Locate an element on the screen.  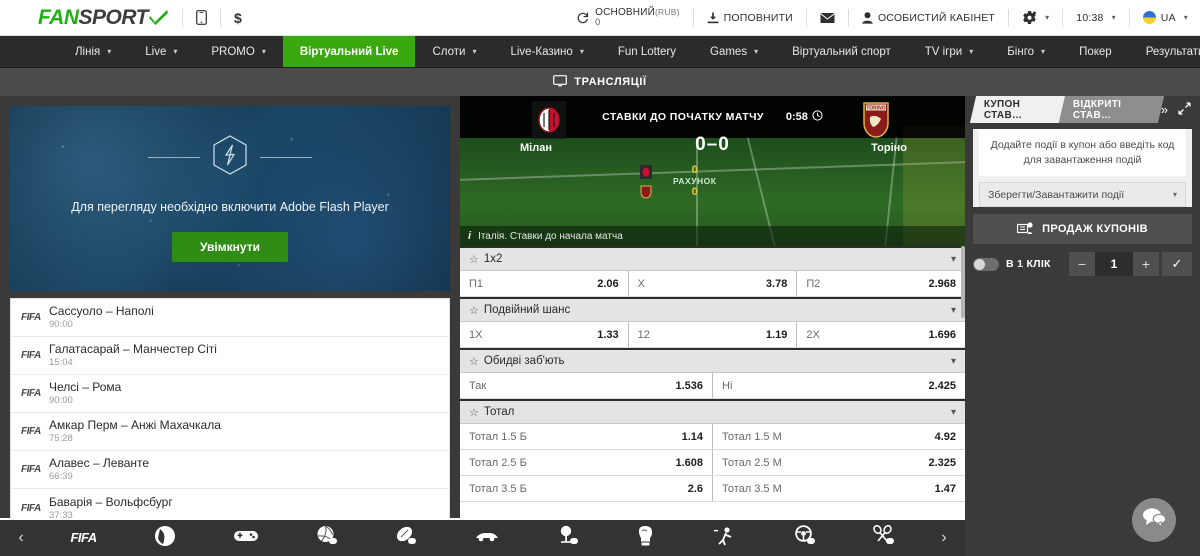
odds-value: 2.06 is located at coordinates (608, 283).